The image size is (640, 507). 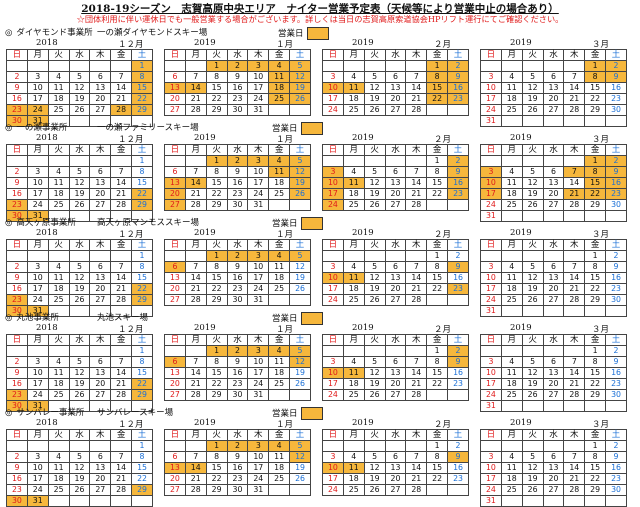 What do you see at coordinates (258, 446) in the screenshot?
I see `calendar-day: 3` at bounding box center [258, 446].